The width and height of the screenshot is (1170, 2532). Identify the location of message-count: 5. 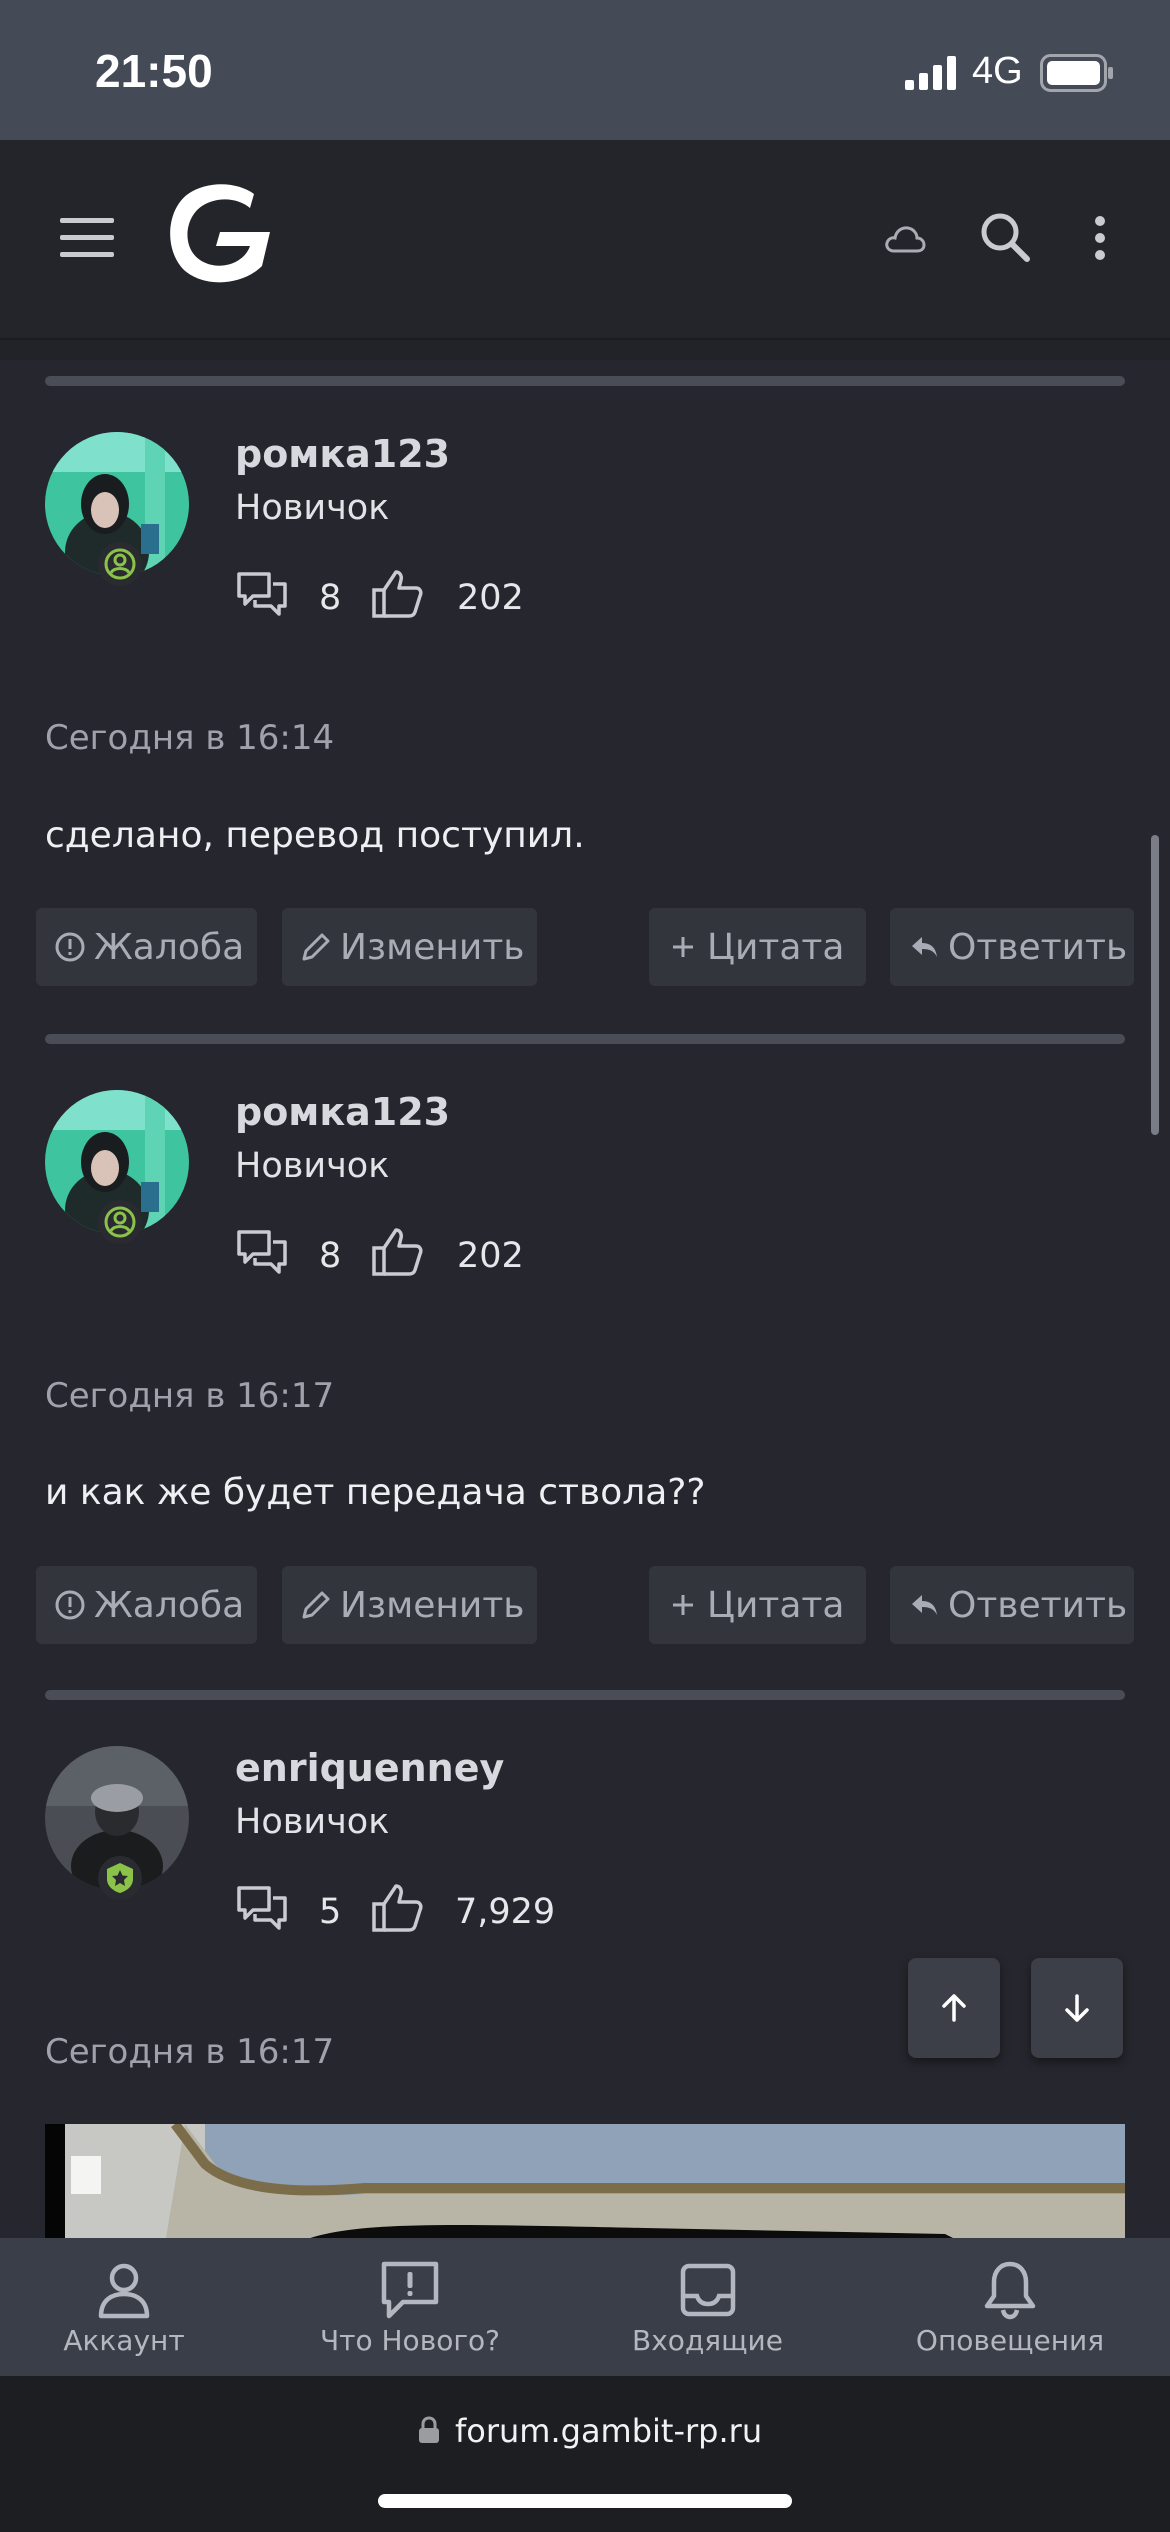
(330, 1912).